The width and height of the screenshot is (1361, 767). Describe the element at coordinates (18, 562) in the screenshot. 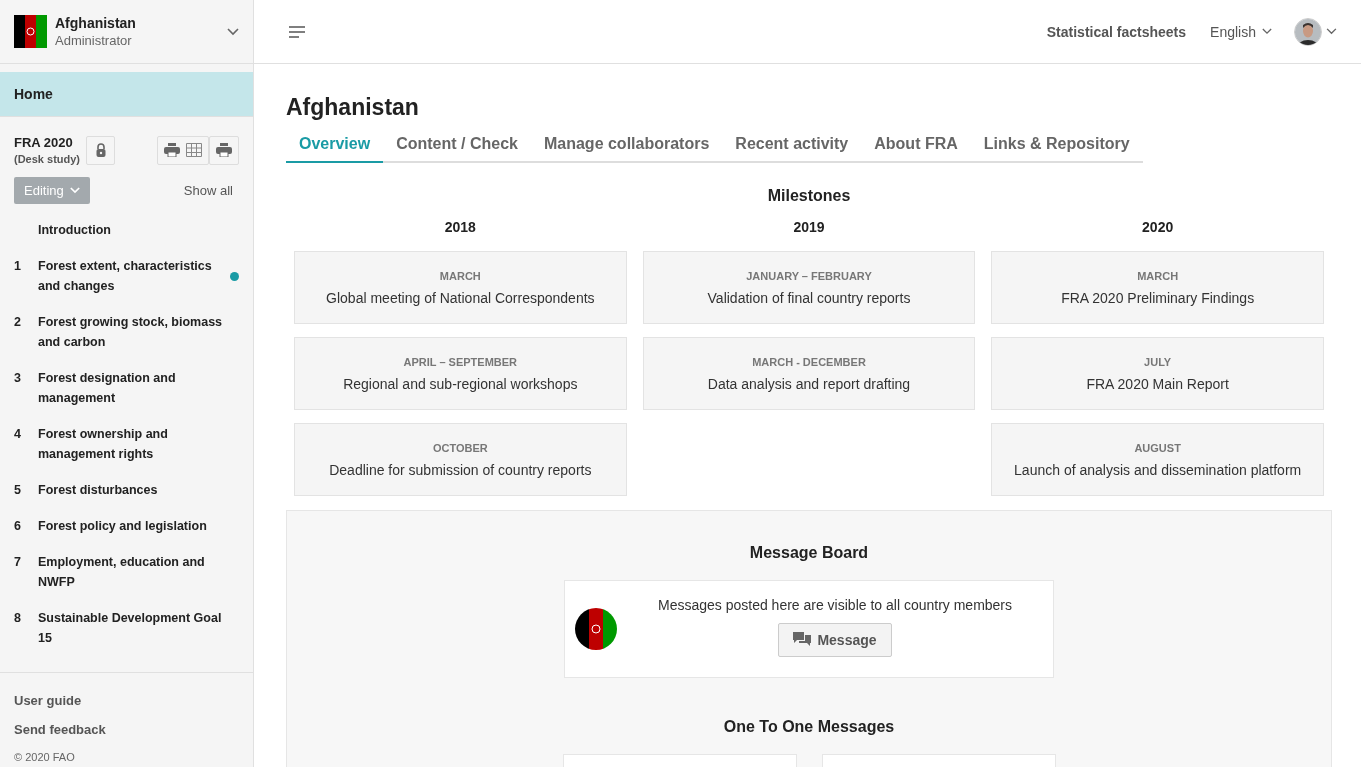

I see `section-number: 7` at that location.